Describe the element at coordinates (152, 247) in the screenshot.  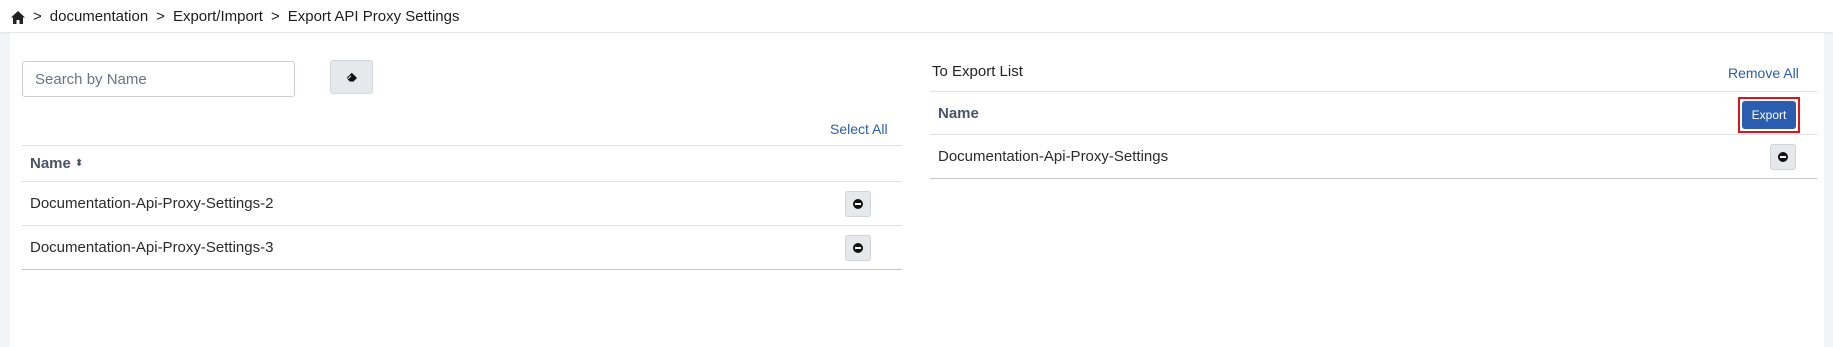
I see `row-name: Documentation-Api-Proxy-Settings-3` at that location.